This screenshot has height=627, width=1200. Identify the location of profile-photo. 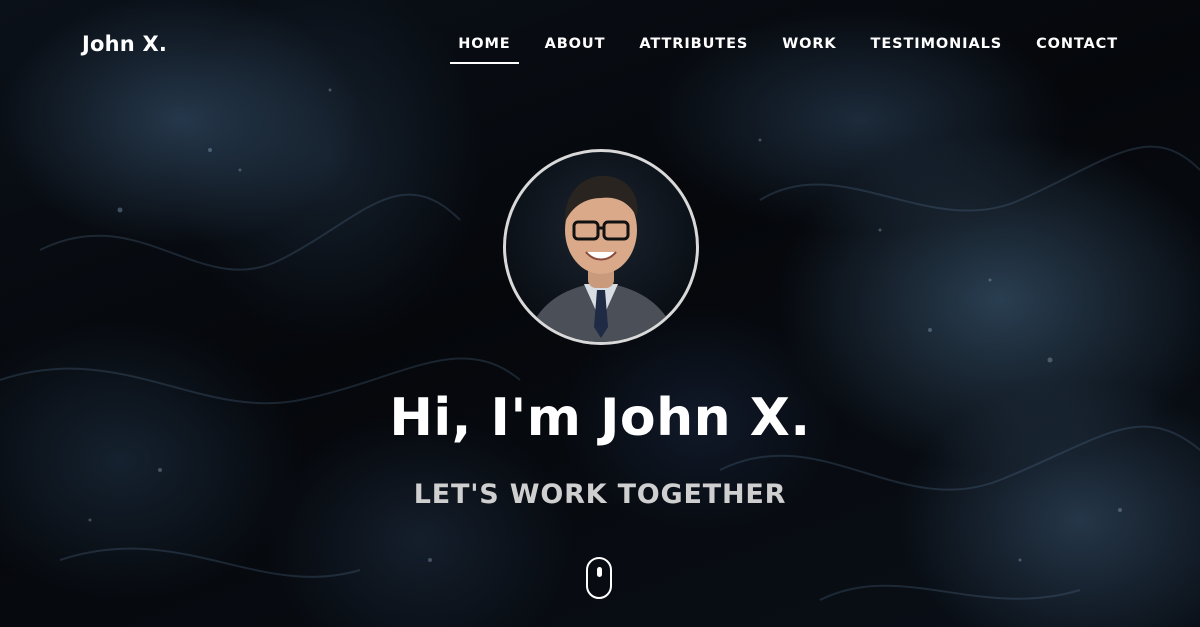
(602, 258).